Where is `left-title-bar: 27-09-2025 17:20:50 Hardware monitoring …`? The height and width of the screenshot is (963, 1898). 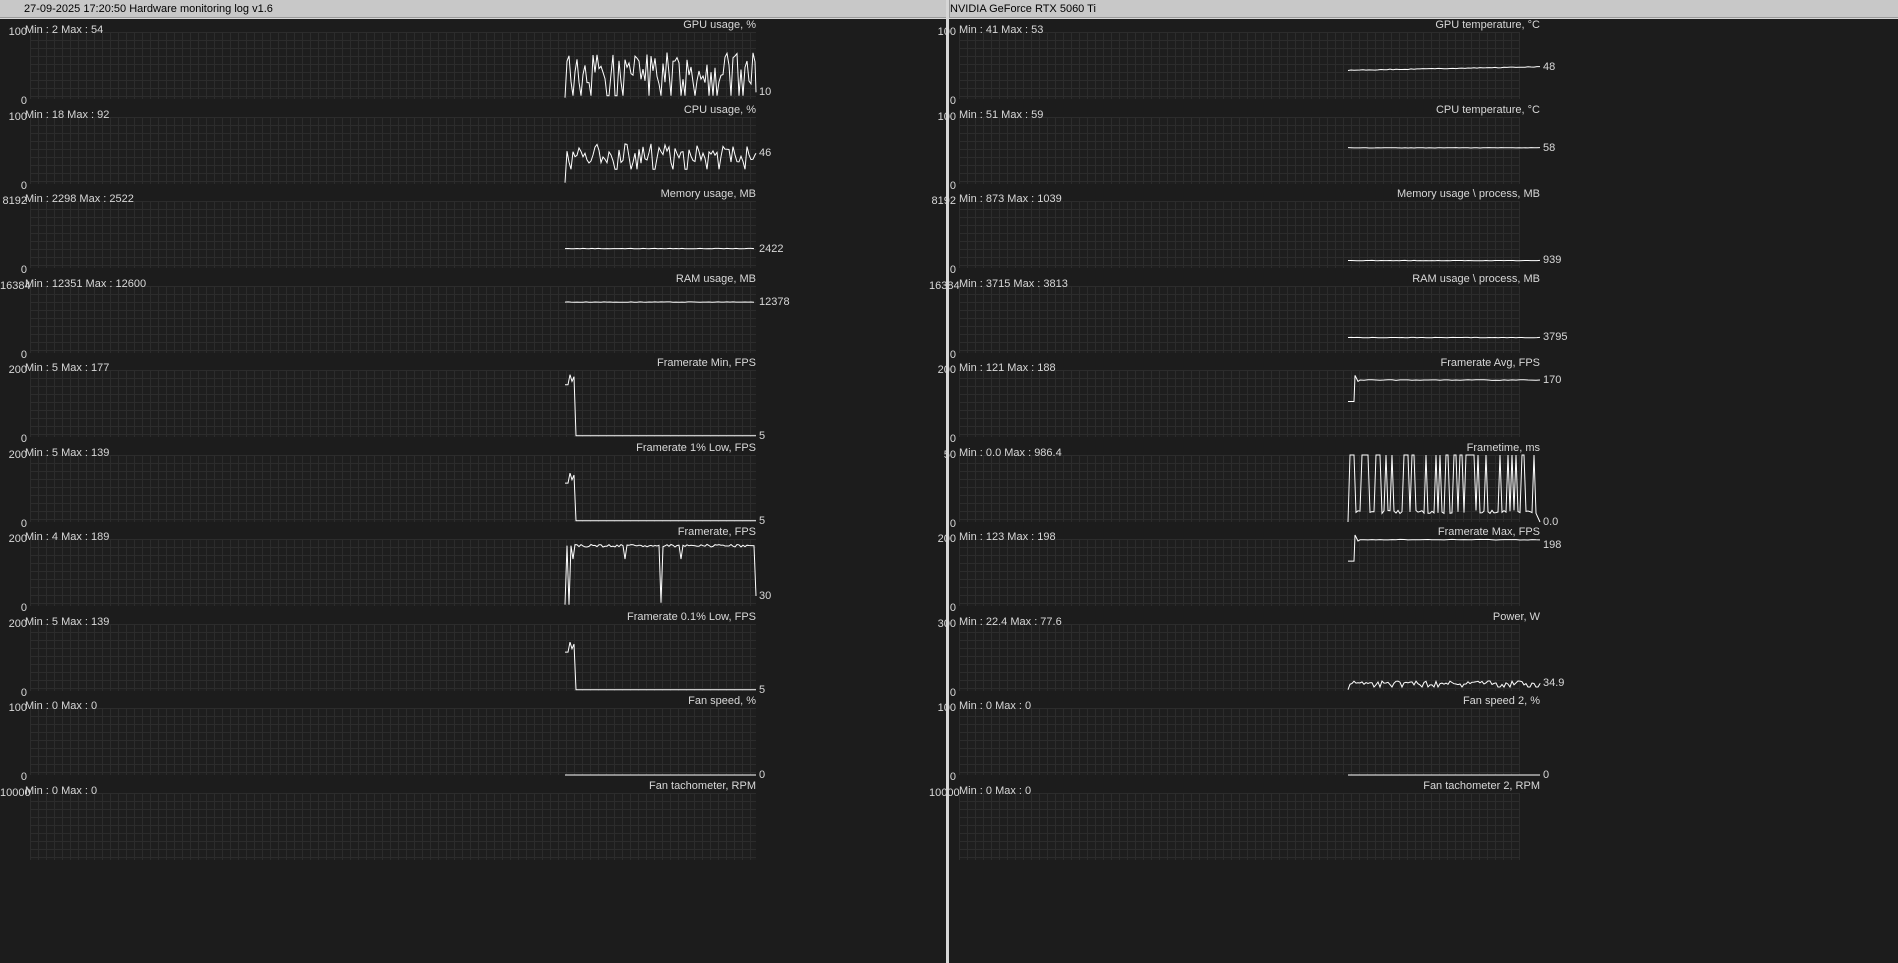 left-title-bar: 27-09-2025 17:20:50 Hardware monitoring … is located at coordinates (473, 9).